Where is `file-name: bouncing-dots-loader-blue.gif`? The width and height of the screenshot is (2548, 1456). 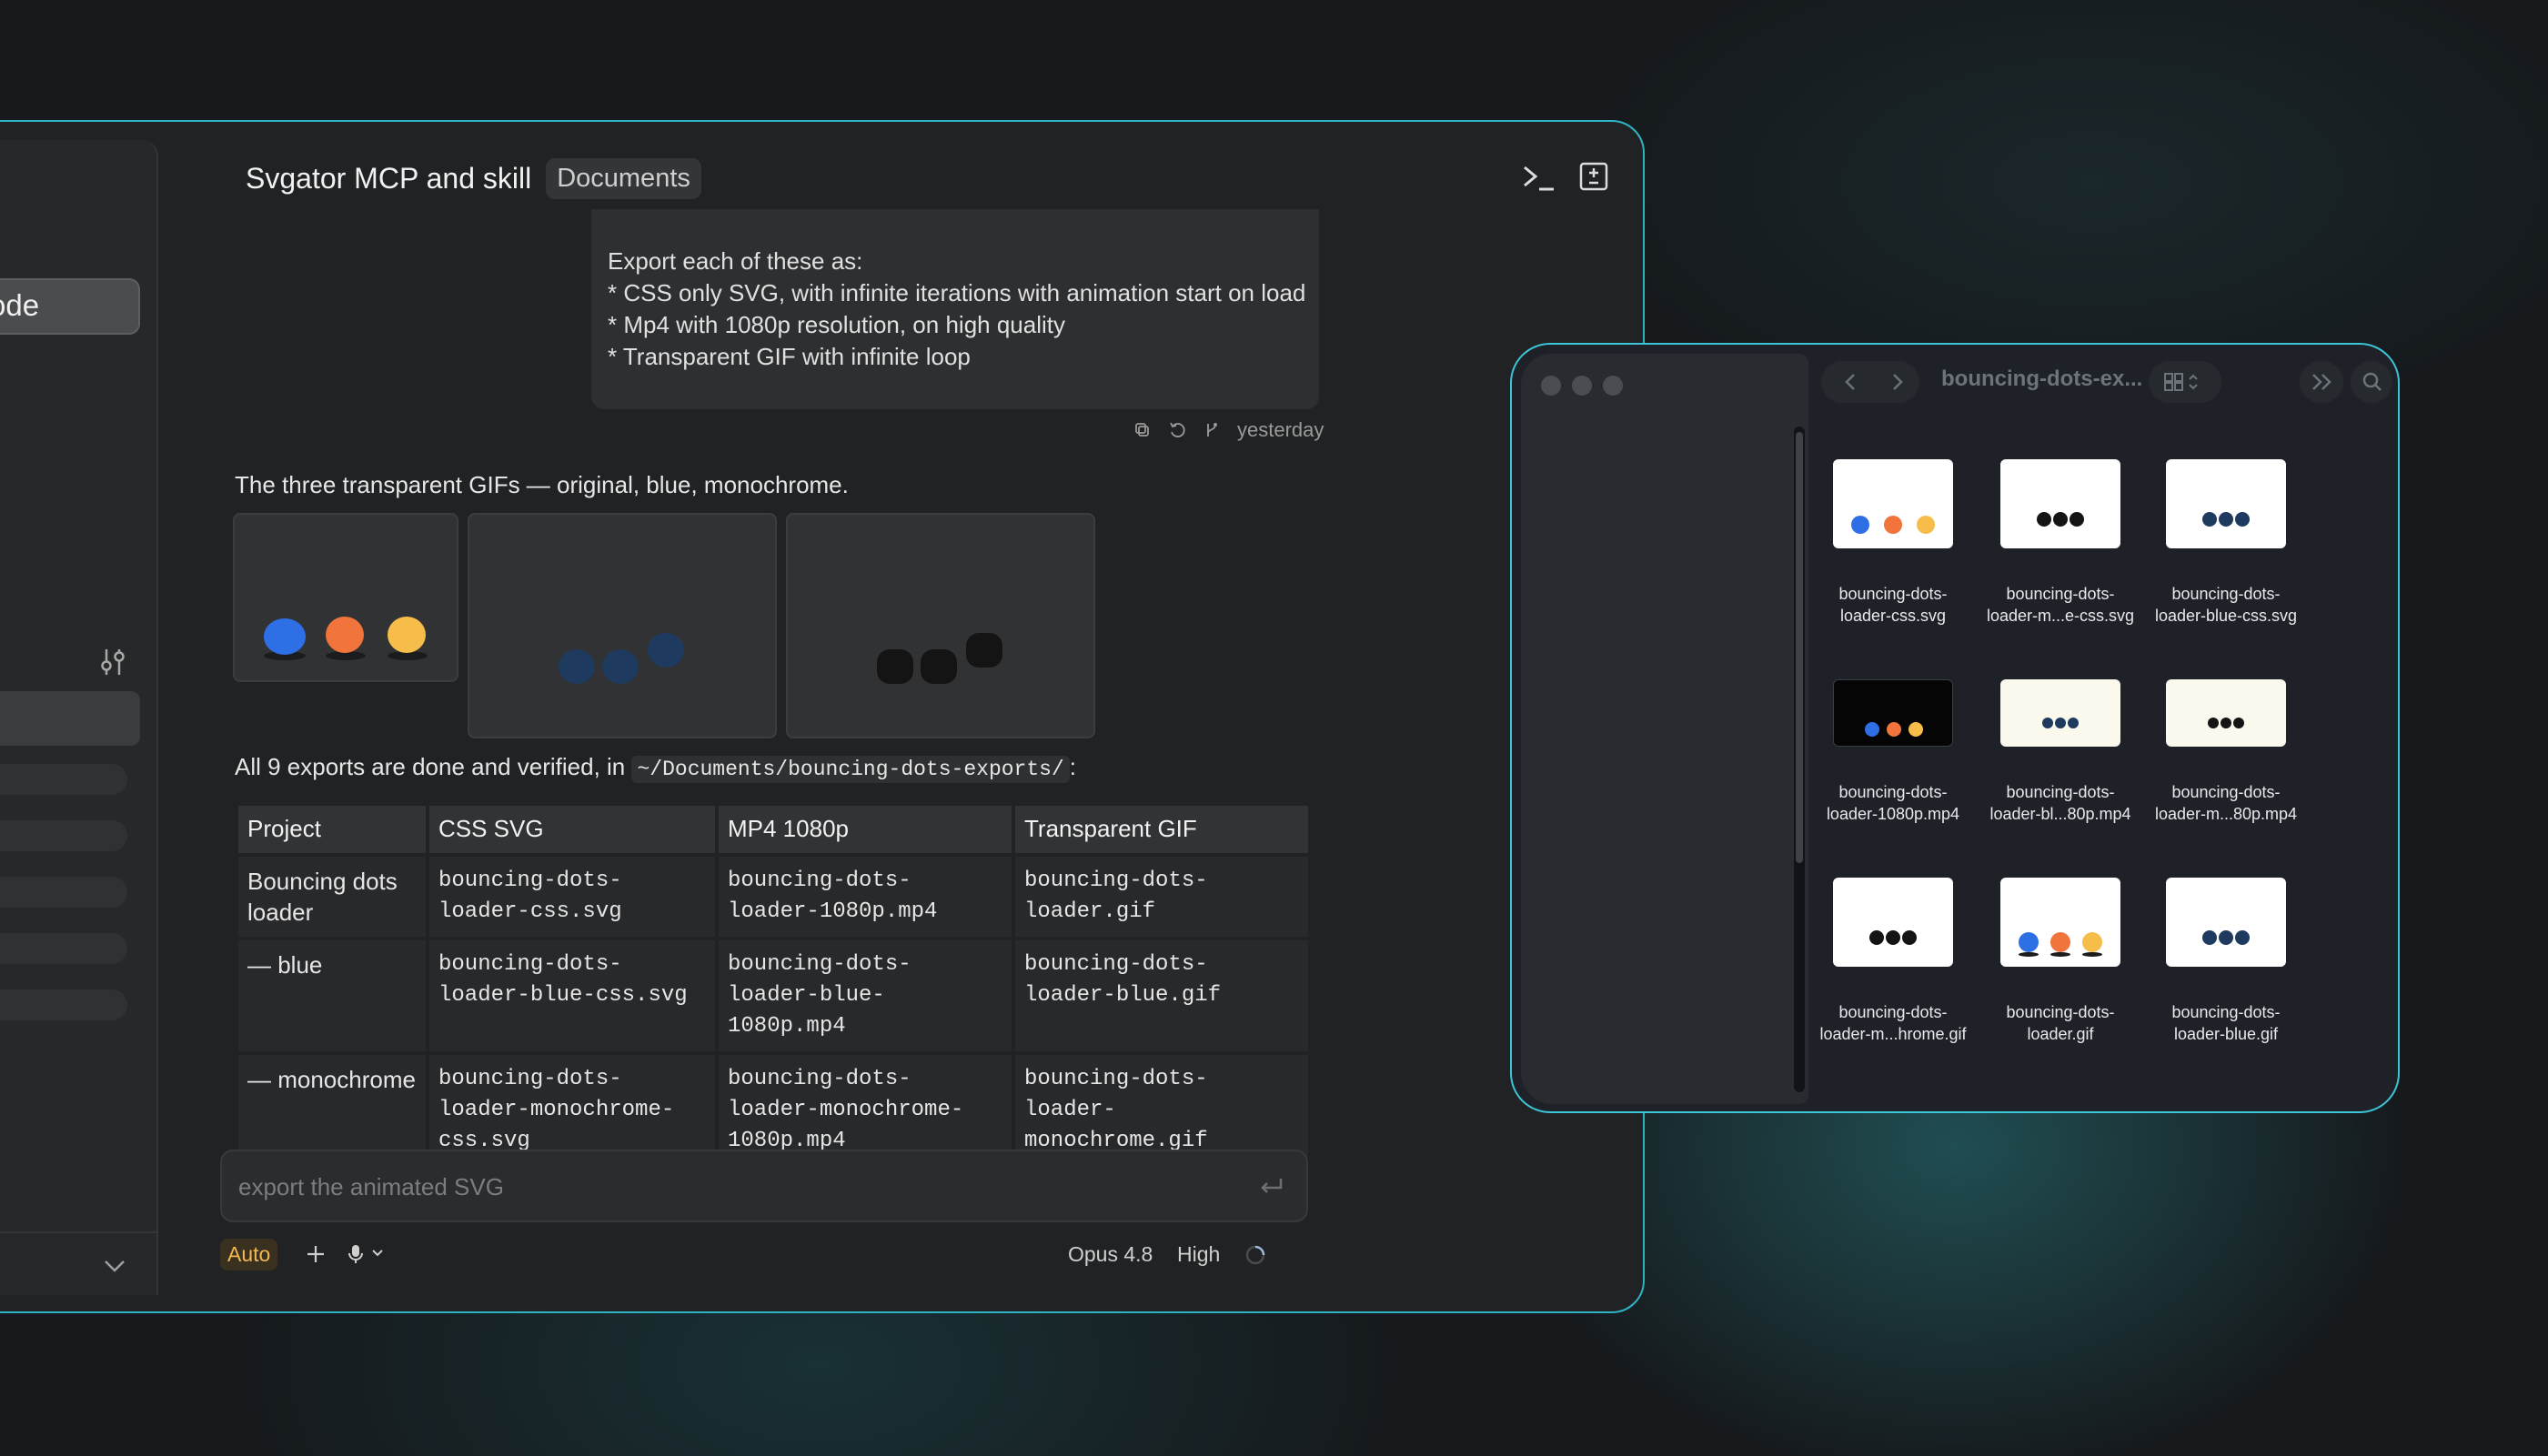 file-name: bouncing-dots-loader-blue.gif is located at coordinates (2226, 1023).